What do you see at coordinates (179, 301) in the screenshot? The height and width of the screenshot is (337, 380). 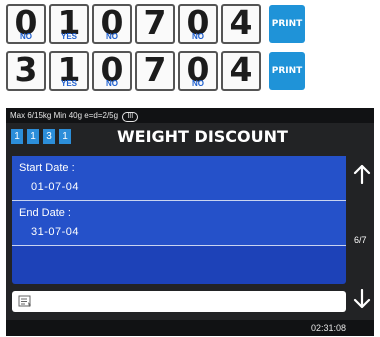 I see `text-input-field` at bounding box center [179, 301].